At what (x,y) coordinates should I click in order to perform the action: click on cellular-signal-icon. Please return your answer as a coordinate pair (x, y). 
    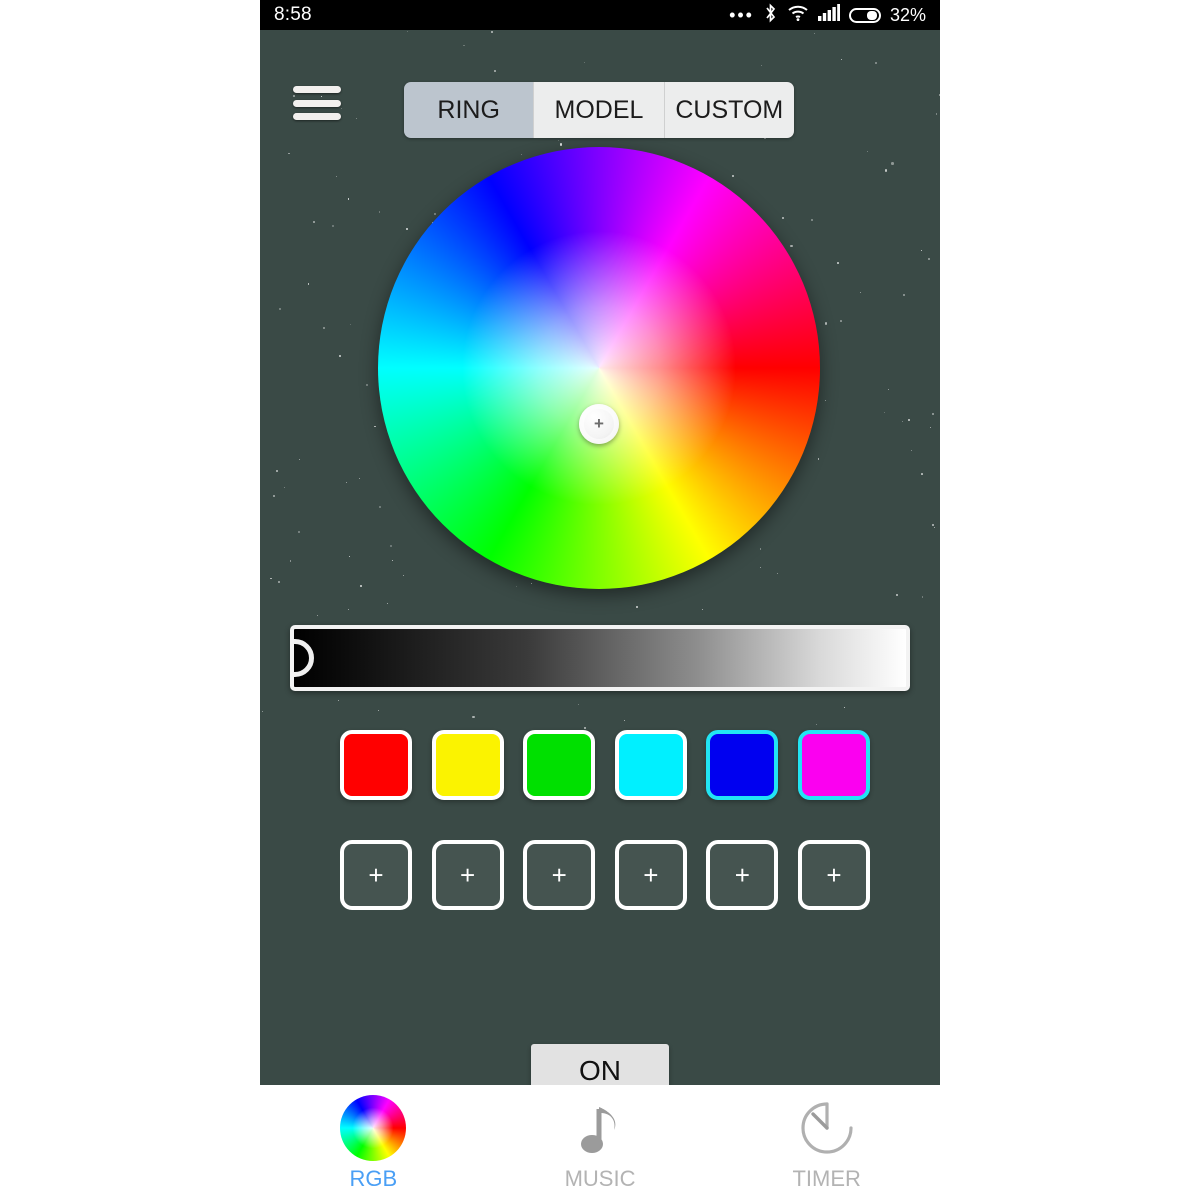
    Looking at the image, I should click on (828, 15).